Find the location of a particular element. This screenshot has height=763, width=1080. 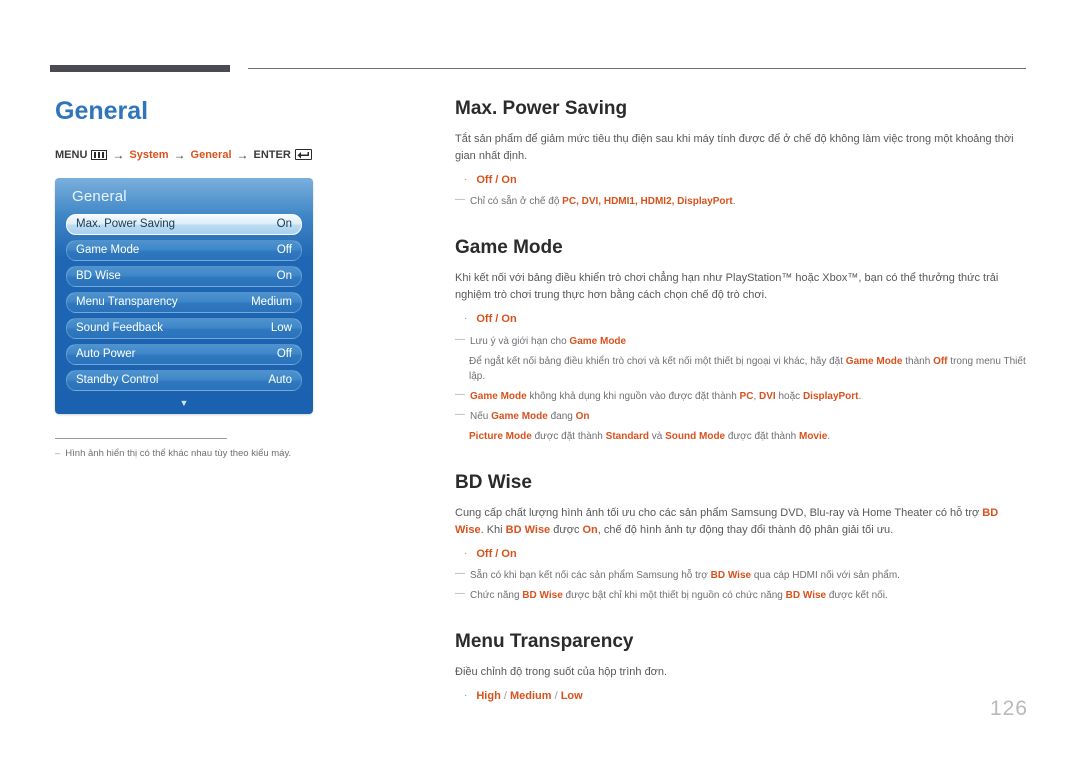

osd-row: Max. Power Saving On is located at coordinates (184, 224).